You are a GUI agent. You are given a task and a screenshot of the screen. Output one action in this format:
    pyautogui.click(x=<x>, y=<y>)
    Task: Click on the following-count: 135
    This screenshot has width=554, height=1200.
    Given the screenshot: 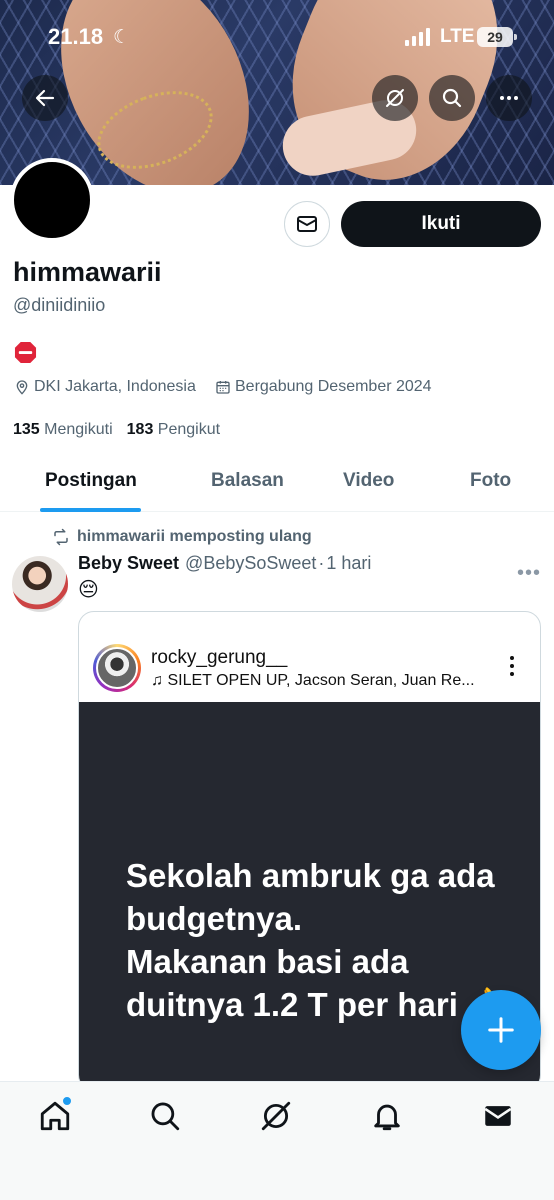 What is the action you would take?
    pyautogui.click(x=26, y=429)
    